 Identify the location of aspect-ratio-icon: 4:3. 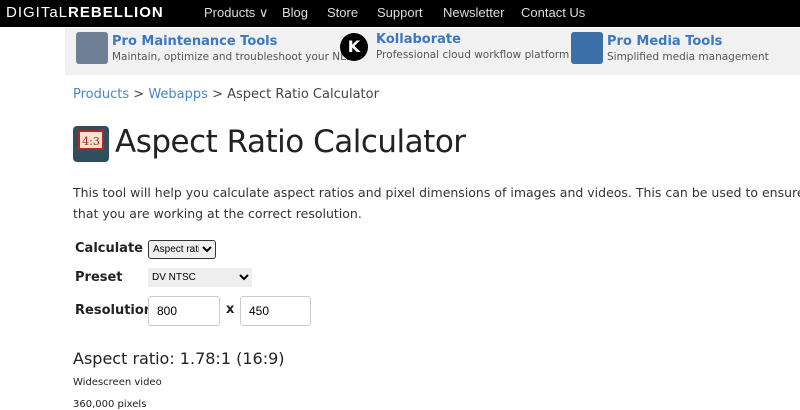
(91, 144).